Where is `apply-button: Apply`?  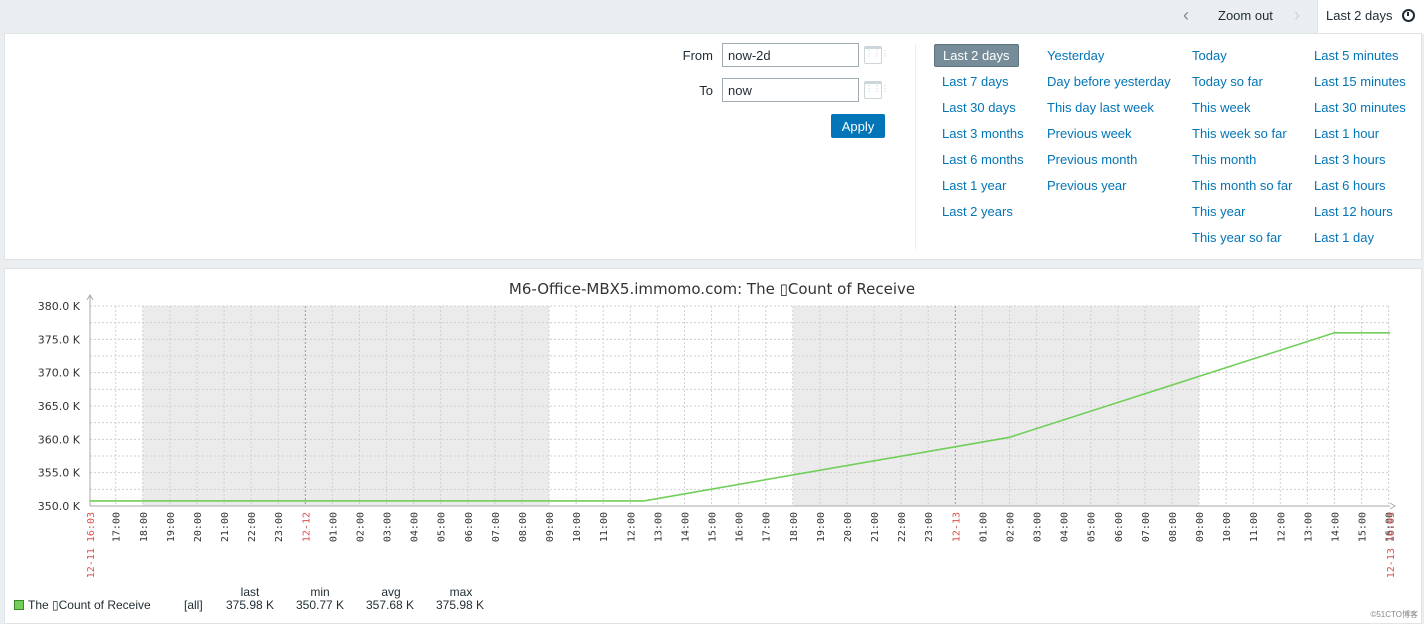
apply-button: Apply is located at coordinates (858, 126).